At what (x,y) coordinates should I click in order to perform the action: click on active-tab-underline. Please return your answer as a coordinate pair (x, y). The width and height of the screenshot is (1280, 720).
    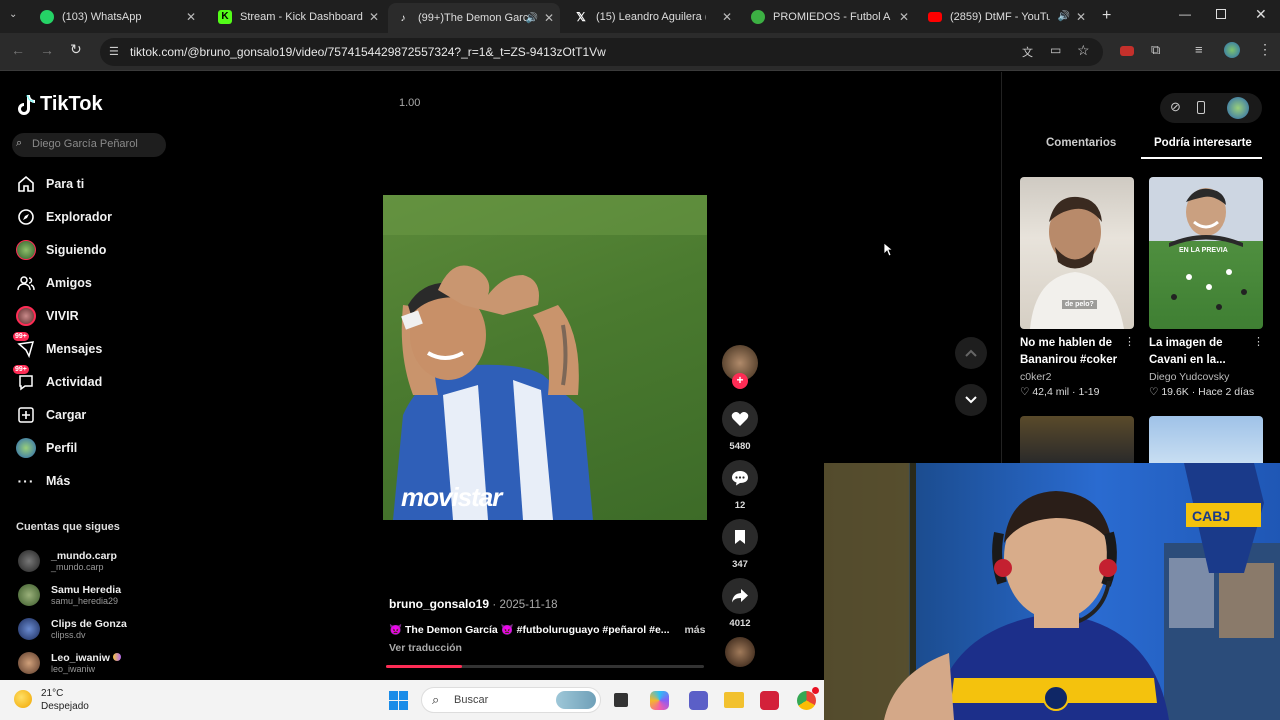
    Looking at the image, I should click on (1201, 158).